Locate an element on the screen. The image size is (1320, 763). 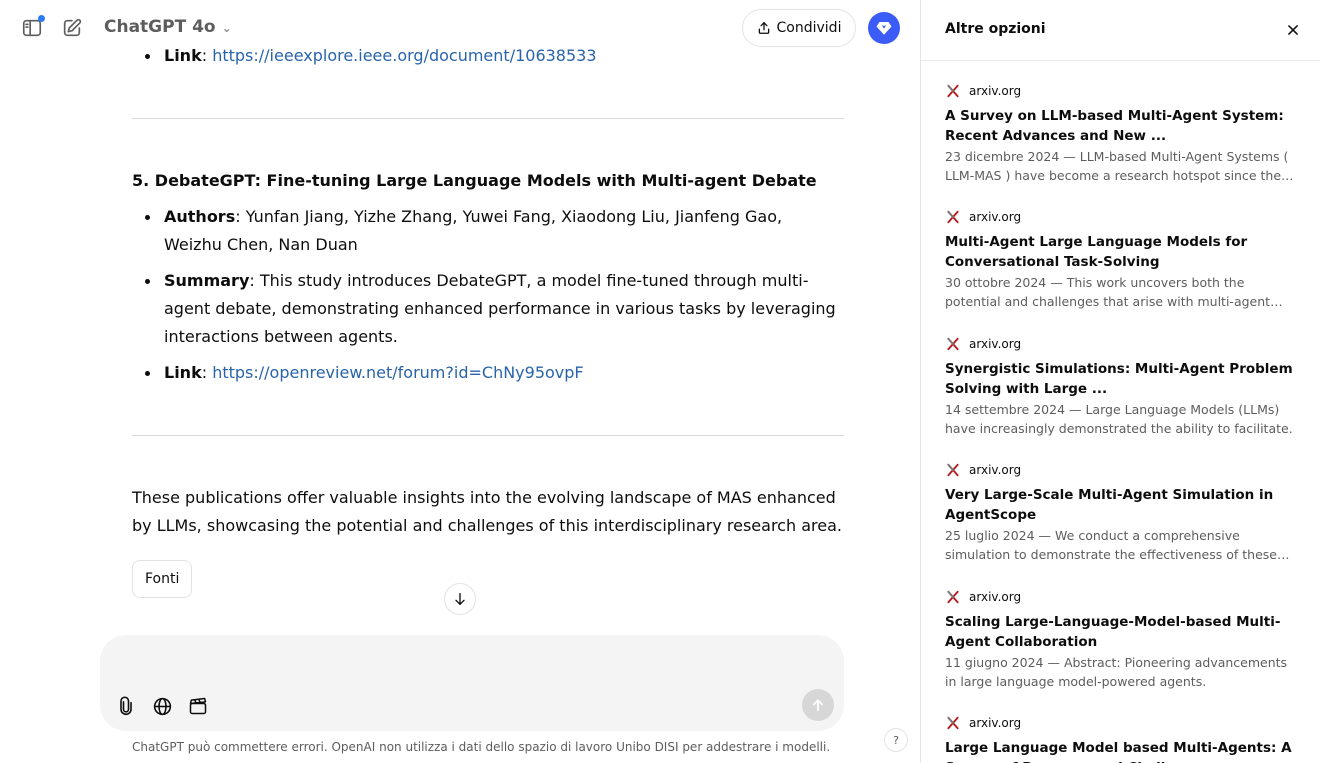
summary-label: Summary is located at coordinates (207, 280).